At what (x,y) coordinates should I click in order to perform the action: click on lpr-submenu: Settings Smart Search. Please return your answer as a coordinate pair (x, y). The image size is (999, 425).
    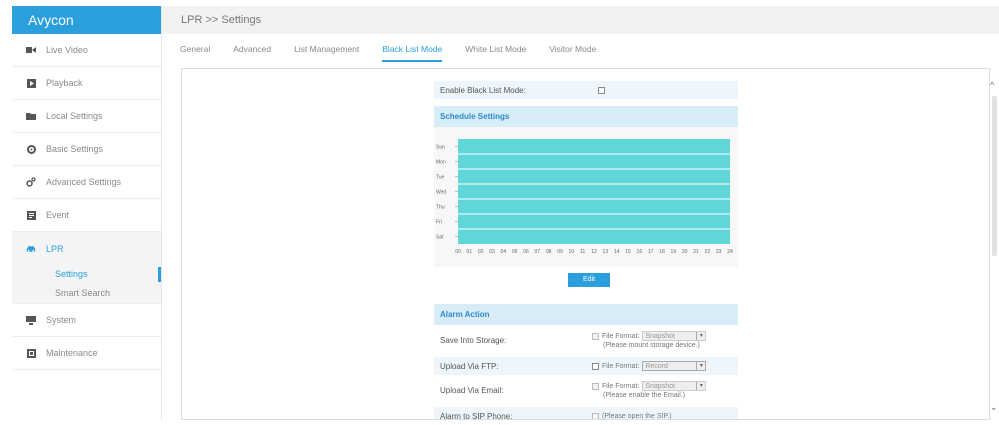
    Looking at the image, I should click on (86, 284).